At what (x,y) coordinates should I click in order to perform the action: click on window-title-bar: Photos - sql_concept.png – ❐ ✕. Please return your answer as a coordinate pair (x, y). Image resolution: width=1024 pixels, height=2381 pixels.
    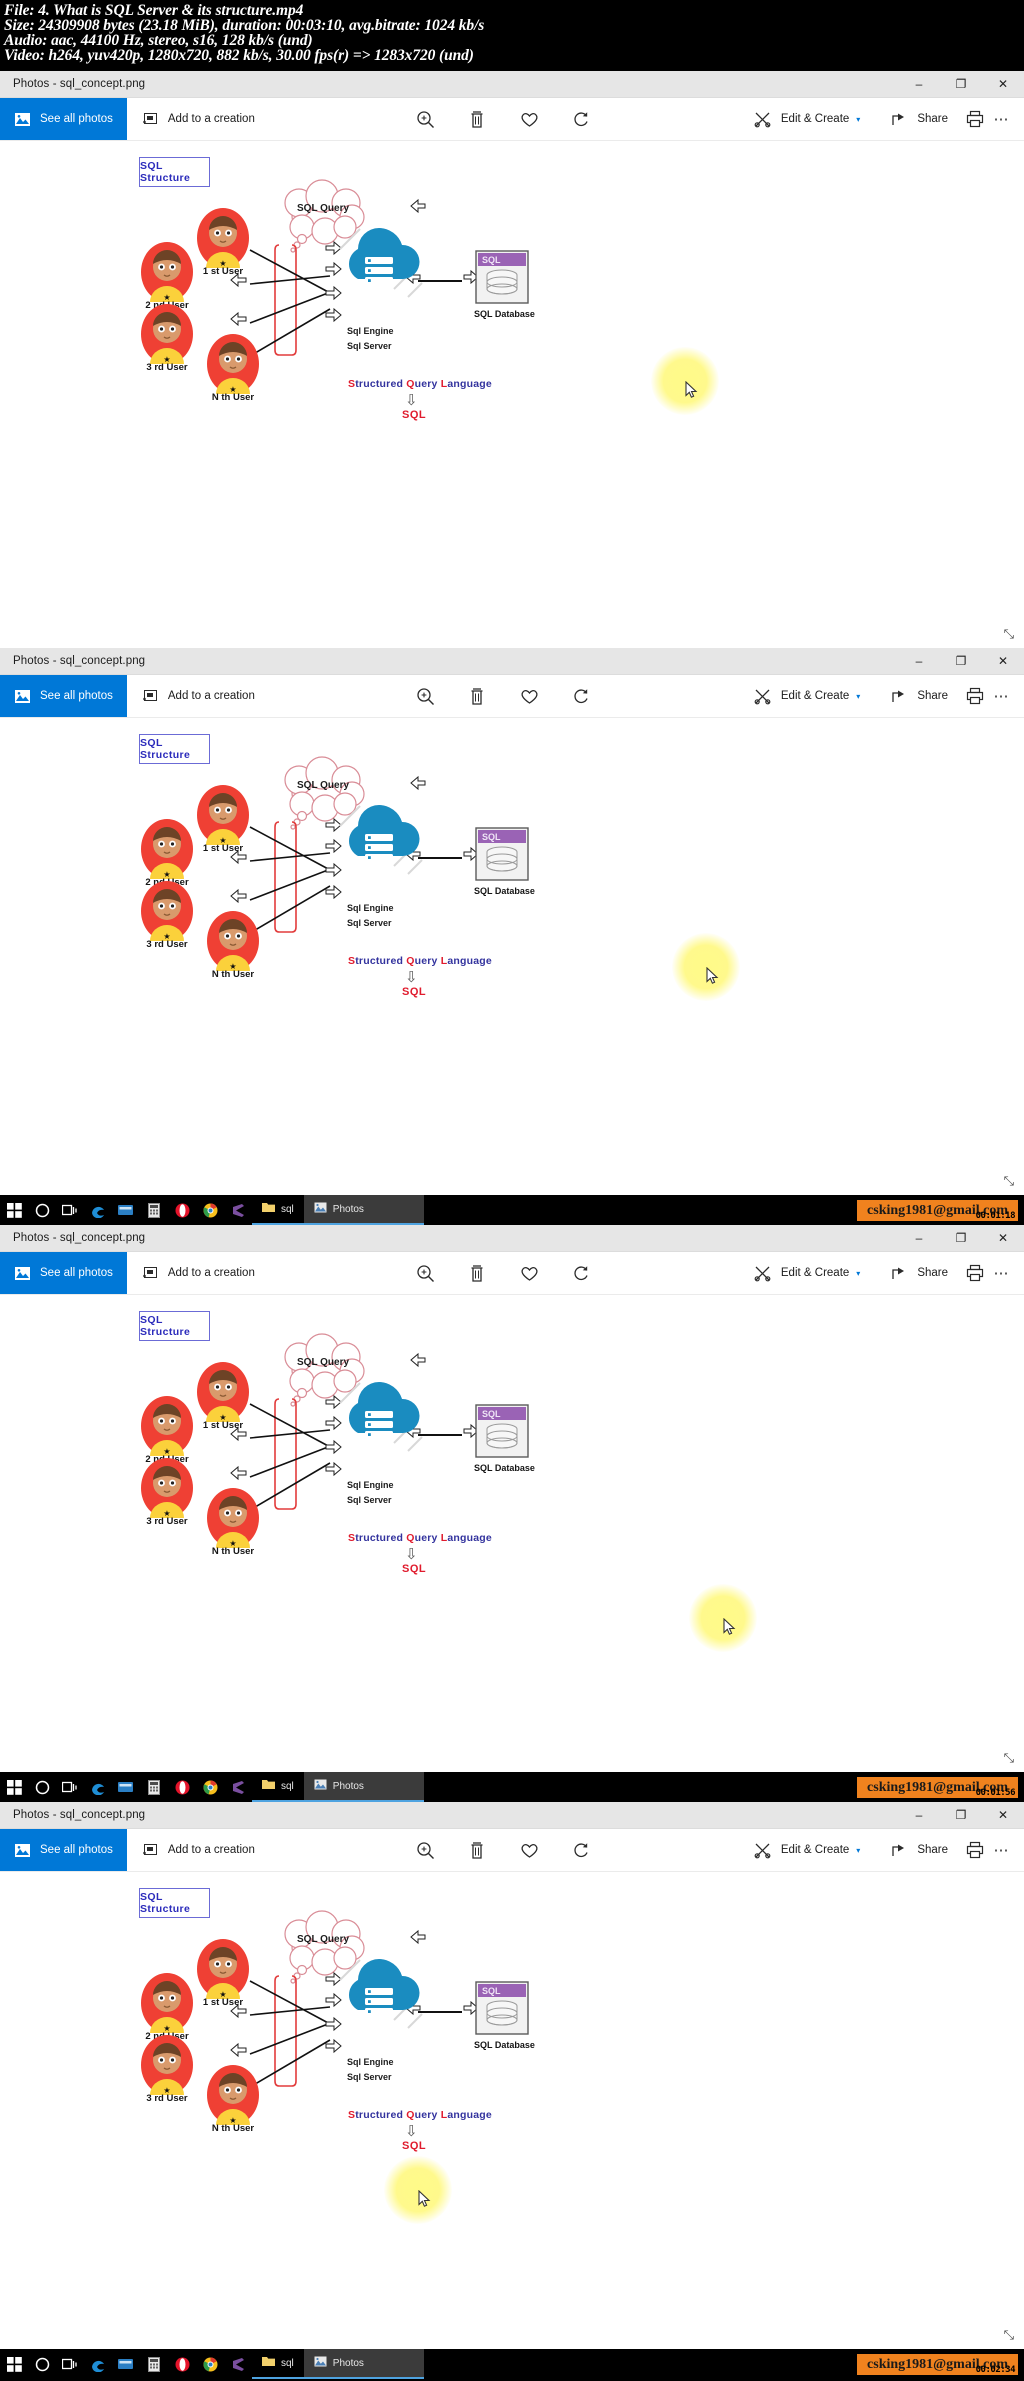
    Looking at the image, I should click on (512, 1238).